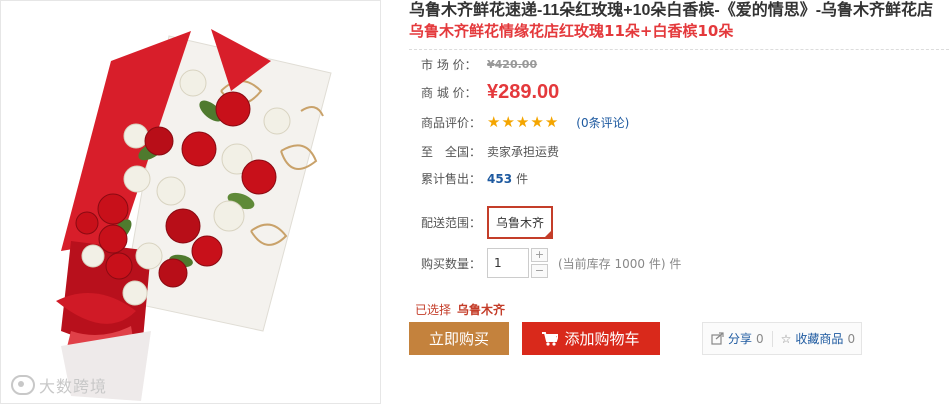 The image size is (949, 404). What do you see at coordinates (851, 338) in the screenshot?
I see `favorite-count: 0` at bounding box center [851, 338].